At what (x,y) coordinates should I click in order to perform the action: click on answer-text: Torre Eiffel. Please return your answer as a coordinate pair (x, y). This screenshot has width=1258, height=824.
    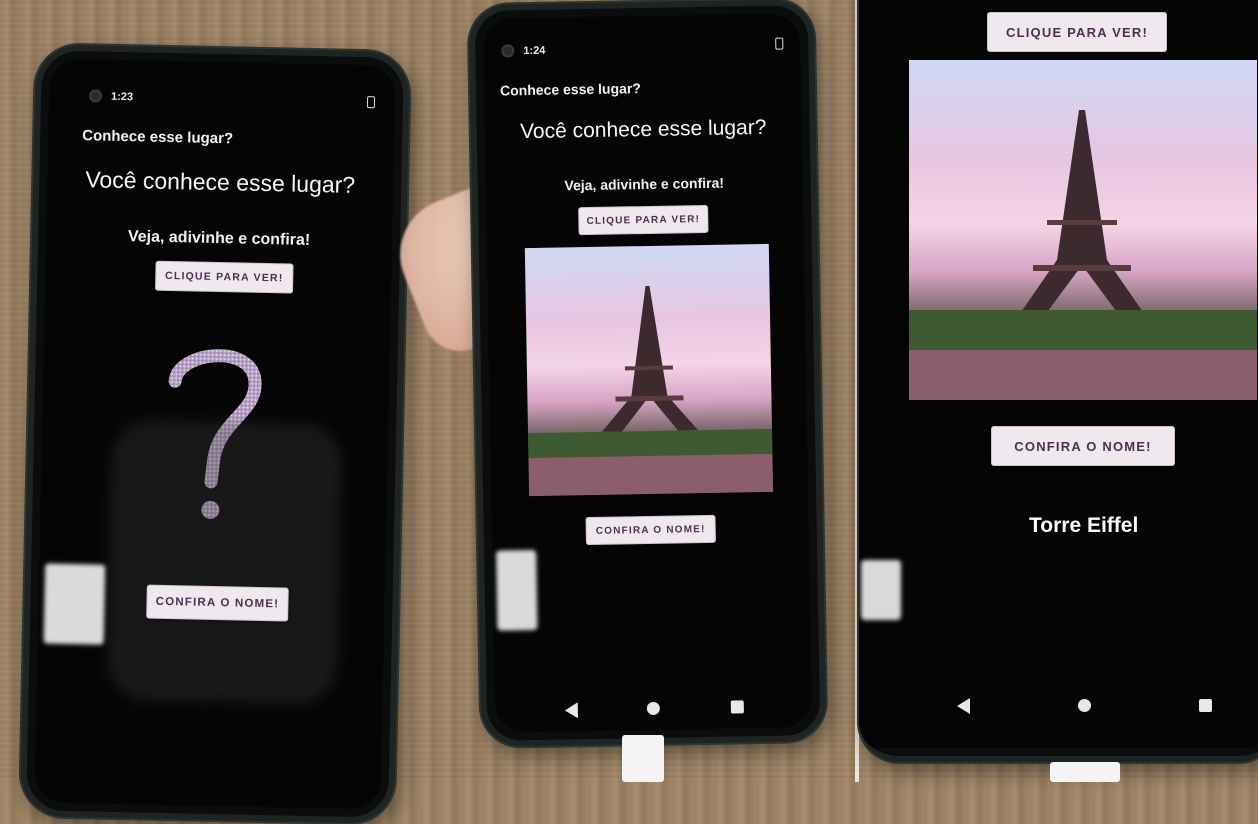
    Looking at the image, I should click on (1084, 525).